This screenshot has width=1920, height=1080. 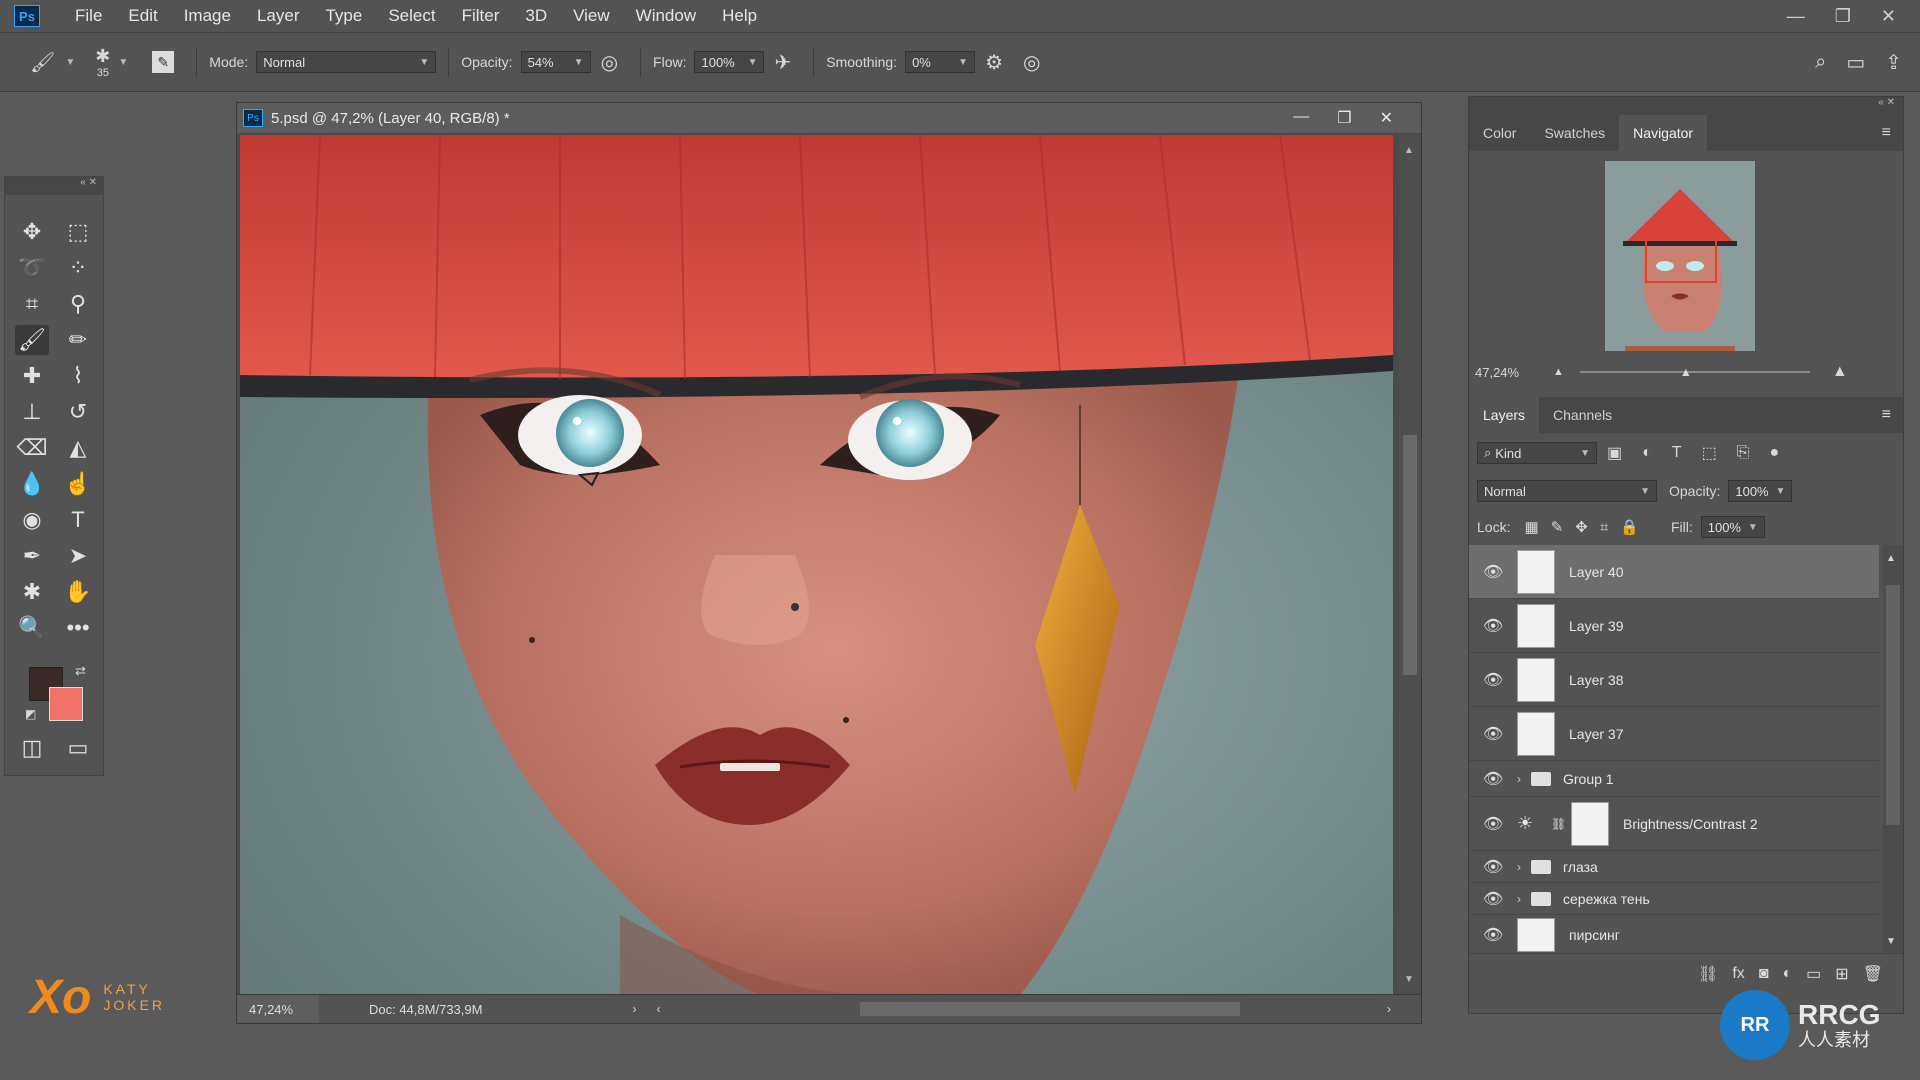 What do you see at coordinates (78, 376) in the screenshot?
I see `mixer-brush-tool-icon: ⌇` at bounding box center [78, 376].